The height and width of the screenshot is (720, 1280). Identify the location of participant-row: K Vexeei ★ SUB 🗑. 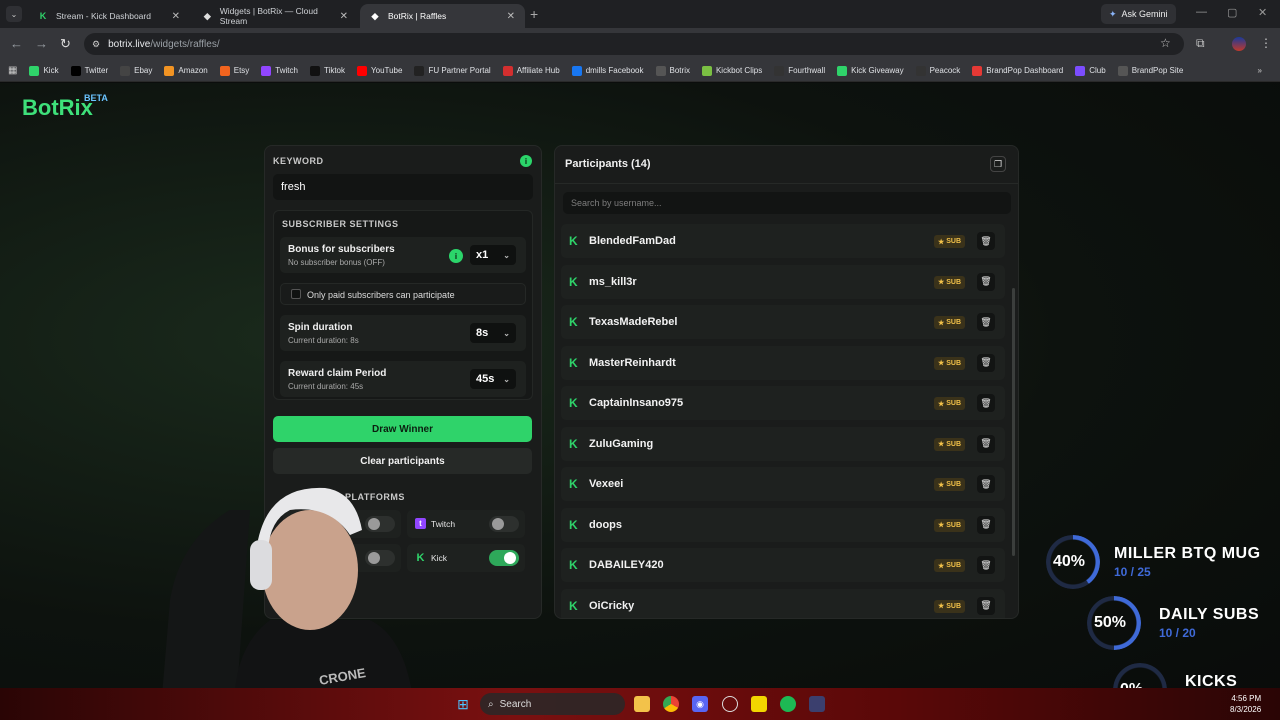
(783, 484).